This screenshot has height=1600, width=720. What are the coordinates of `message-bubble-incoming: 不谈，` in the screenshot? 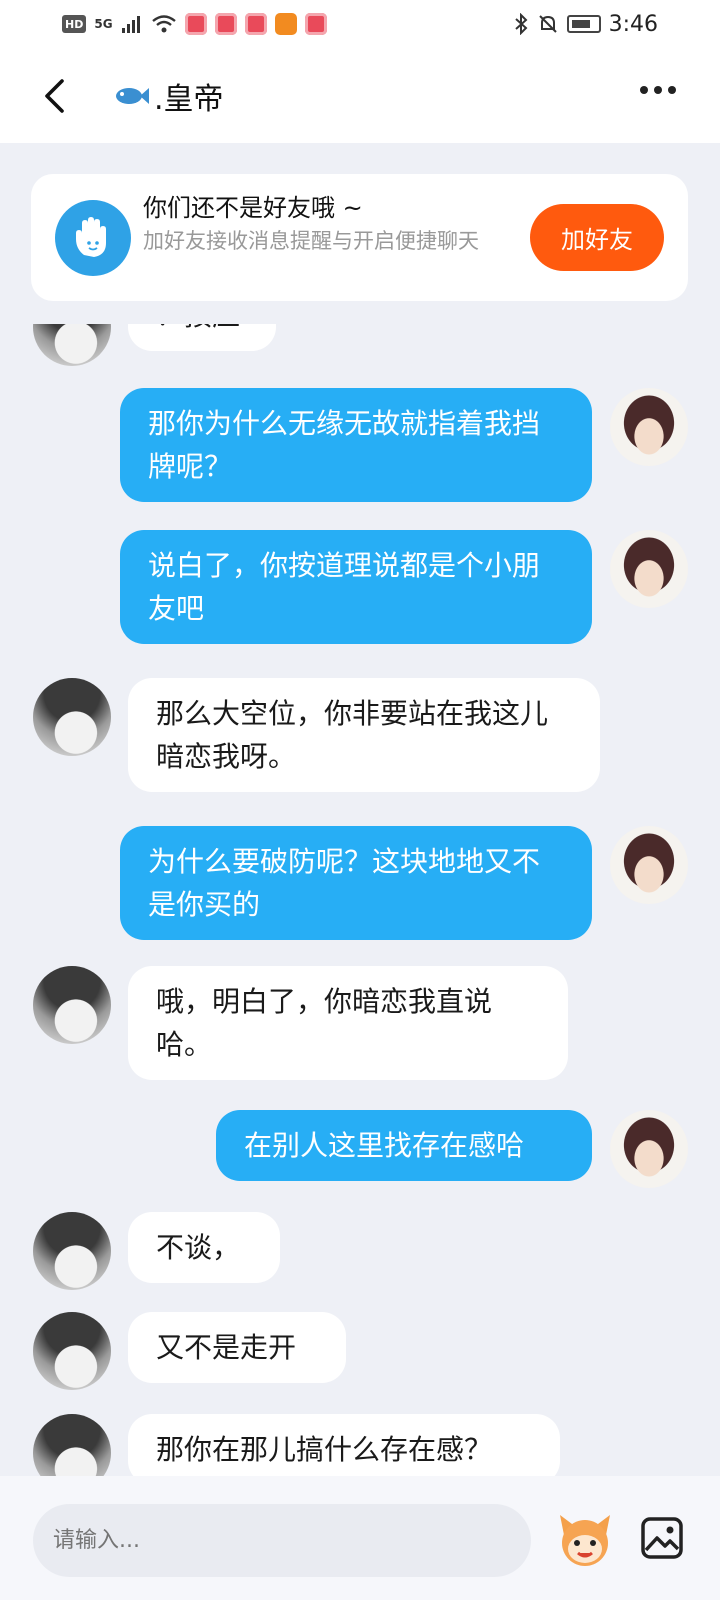 It's located at (204, 1247).